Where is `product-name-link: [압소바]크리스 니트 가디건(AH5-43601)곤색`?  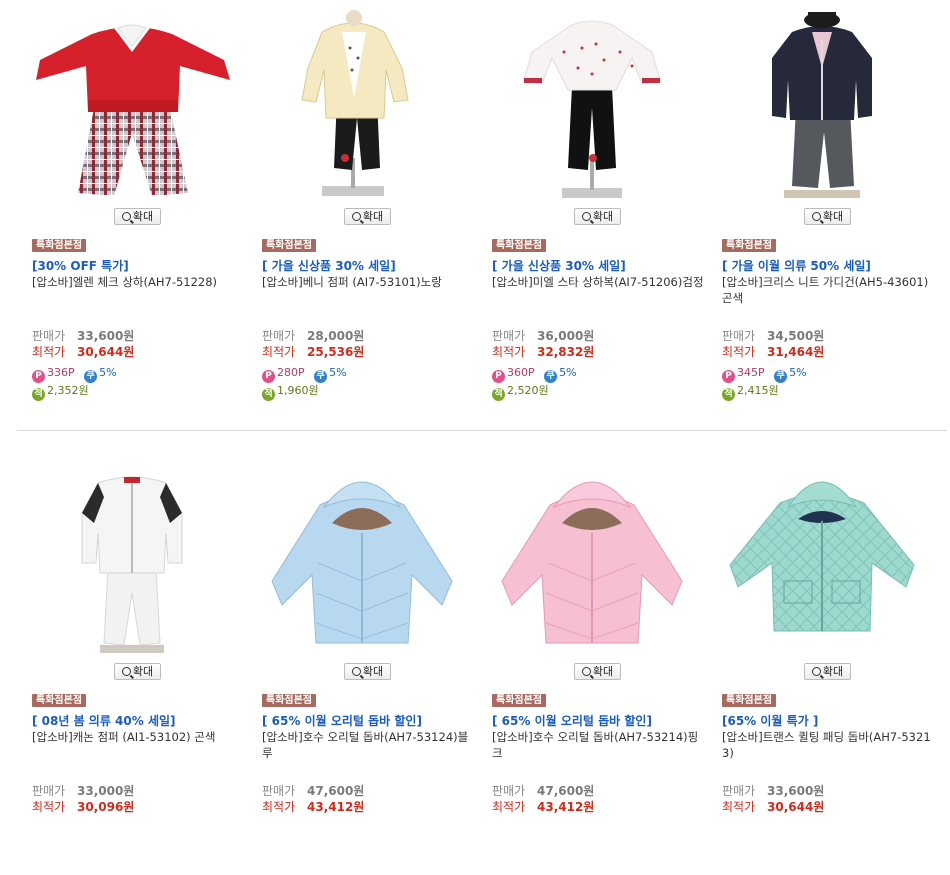
product-name-link: [압소바]크리스 니트 가디건(AH5-43601)곤색 is located at coordinates (828, 290).